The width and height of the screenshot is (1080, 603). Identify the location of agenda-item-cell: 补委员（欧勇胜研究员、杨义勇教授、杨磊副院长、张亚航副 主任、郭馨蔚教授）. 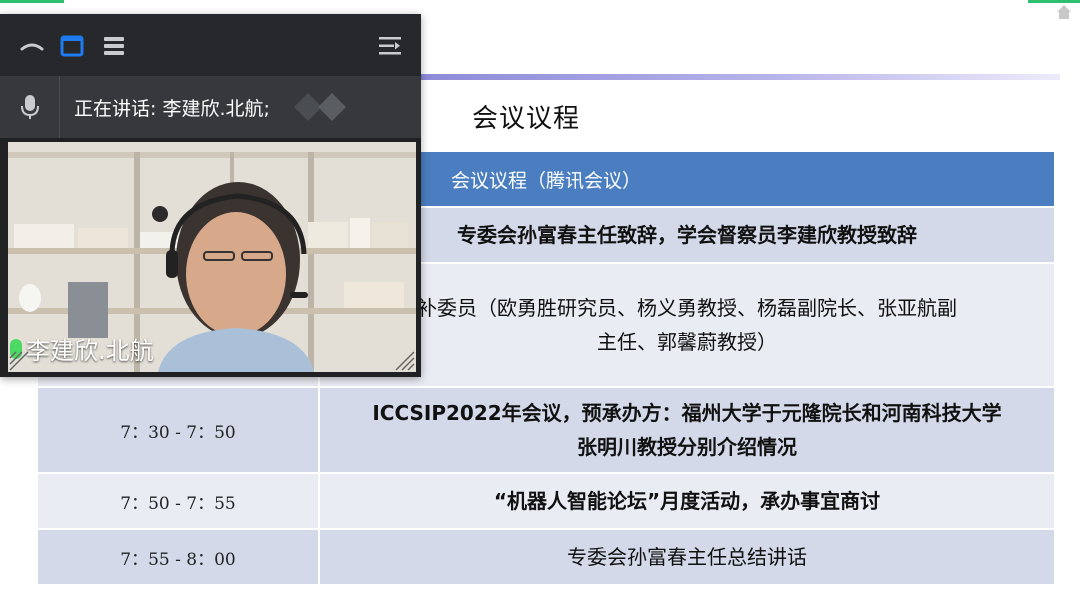
(687, 325).